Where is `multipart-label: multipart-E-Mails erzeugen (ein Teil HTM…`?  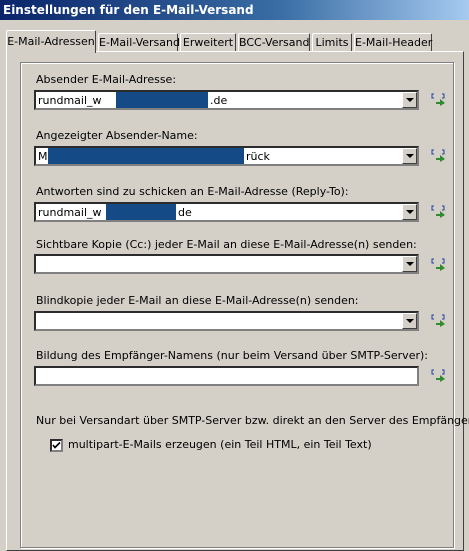
multipart-label: multipart-E-Mails erzeugen (ein Teil HTM… is located at coordinates (220, 444).